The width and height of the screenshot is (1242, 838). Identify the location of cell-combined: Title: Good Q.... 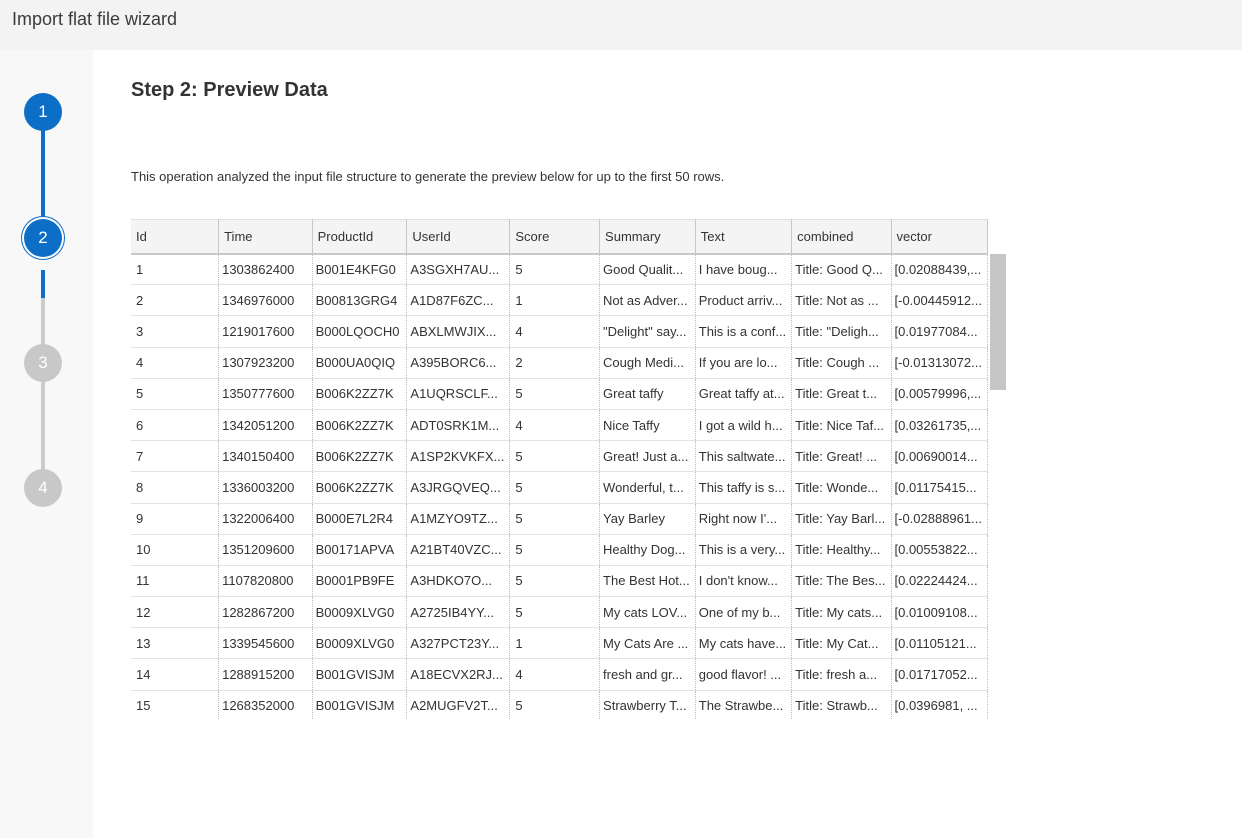
(841, 269).